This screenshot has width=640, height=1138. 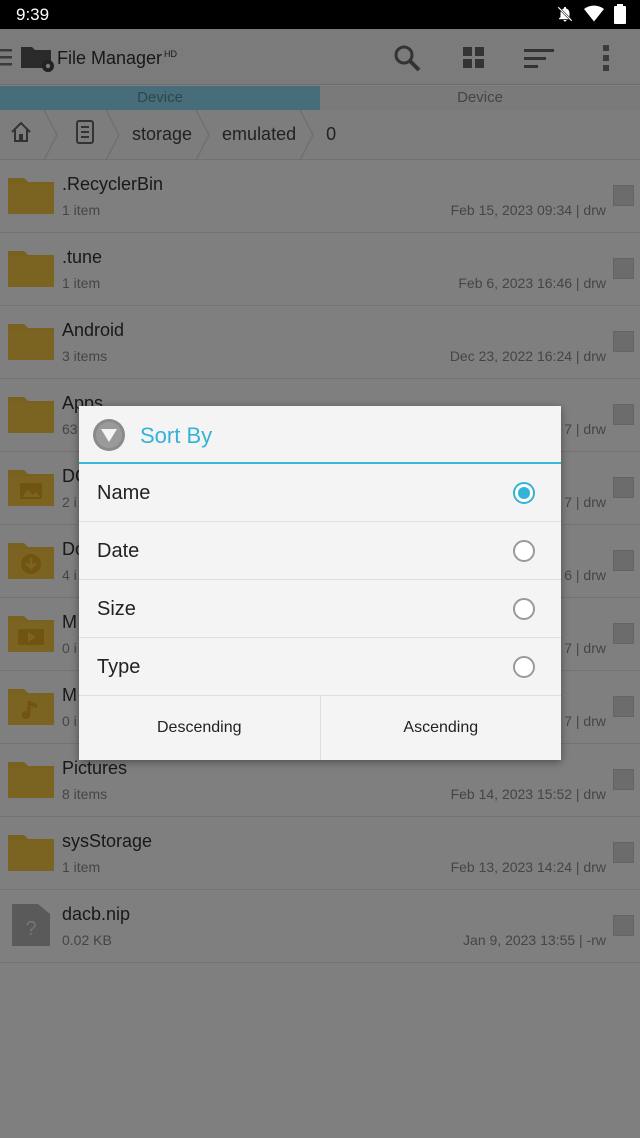 I want to click on sort-funnel-icon, so click(x=109, y=437).